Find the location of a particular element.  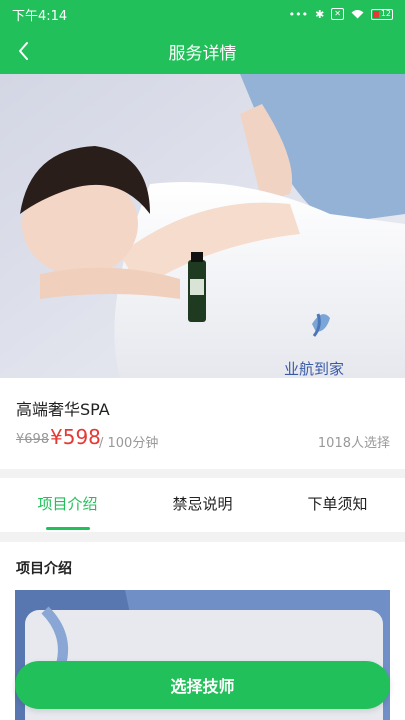

tab-order-notes: 下单须知 is located at coordinates (337, 505).